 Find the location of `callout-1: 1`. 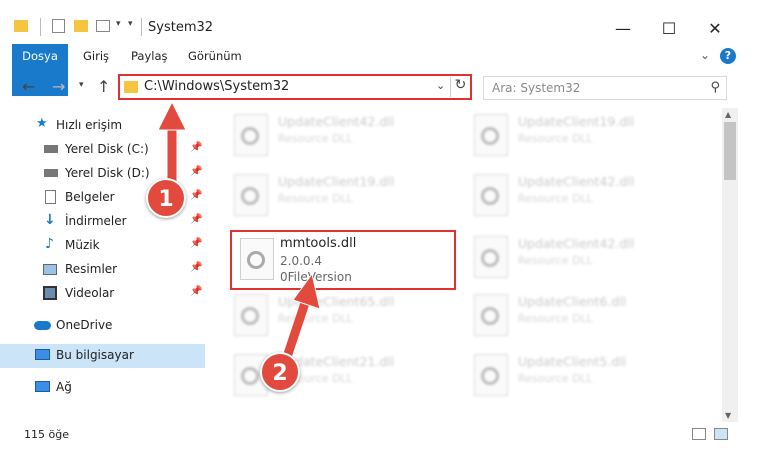

callout-1: 1 is located at coordinates (166, 198).